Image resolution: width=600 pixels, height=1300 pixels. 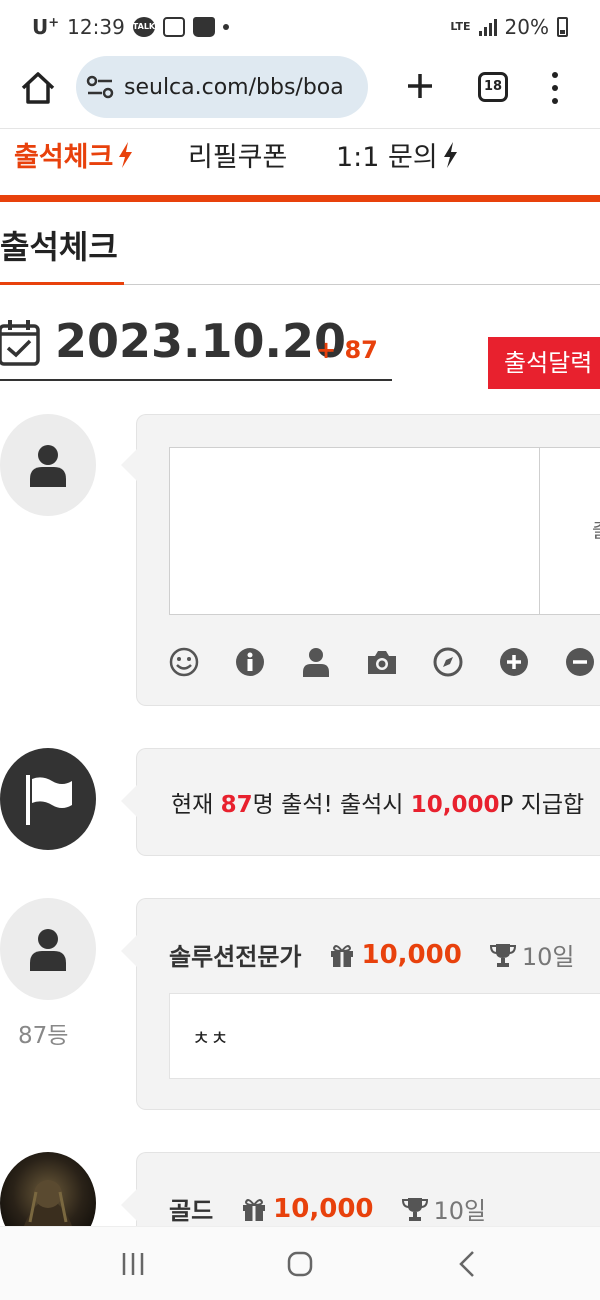 What do you see at coordinates (133, 1264) in the screenshot?
I see `recent-apps-icon` at bounding box center [133, 1264].